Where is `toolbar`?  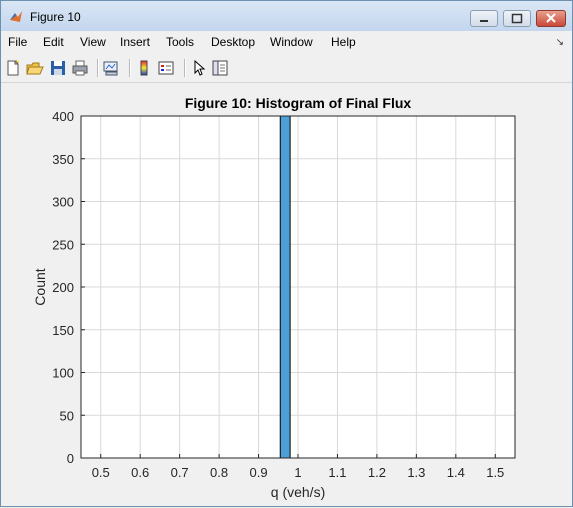
toolbar is located at coordinates (286, 68).